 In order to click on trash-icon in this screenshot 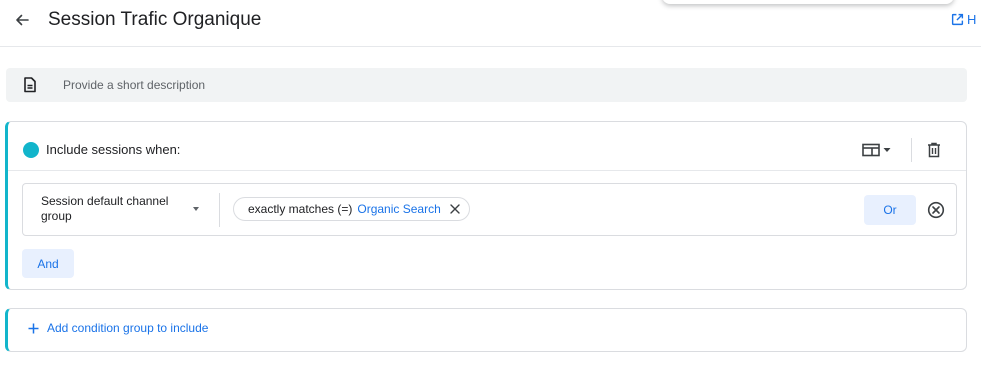, I will do `click(934, 150)`.